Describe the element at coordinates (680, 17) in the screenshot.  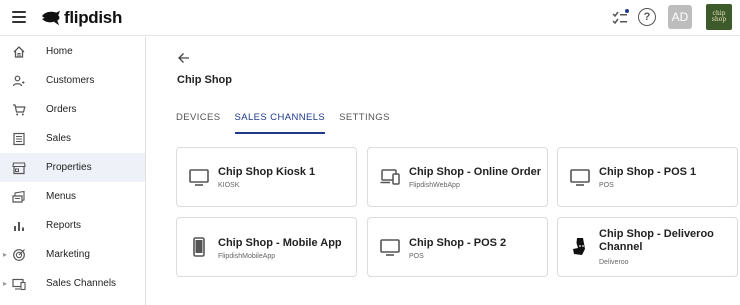
I see `user-avatar: AD` at that location.